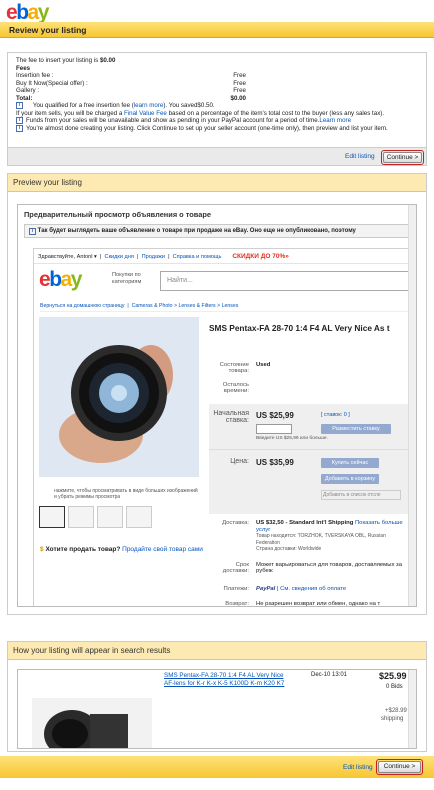 This screenshot has width=434, height=790. Describe the element at coordinates (350, 463) in the screenshot. I see `buy-now-button: Купить сейчас` at that location.